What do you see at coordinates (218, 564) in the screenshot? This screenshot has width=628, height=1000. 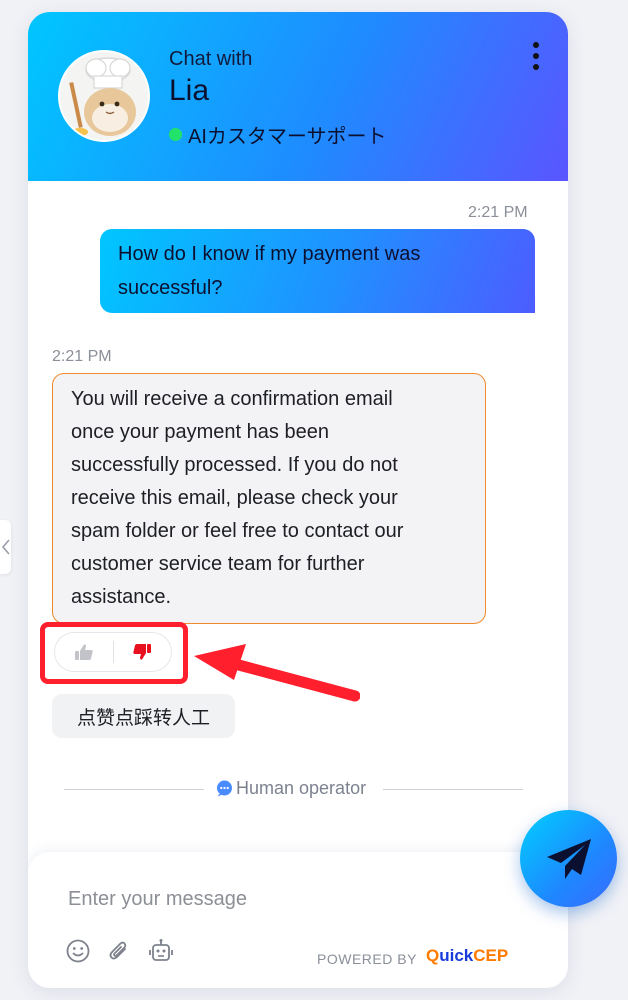 I see `message-line: customer service team for further` at bounding box center [218, 564].